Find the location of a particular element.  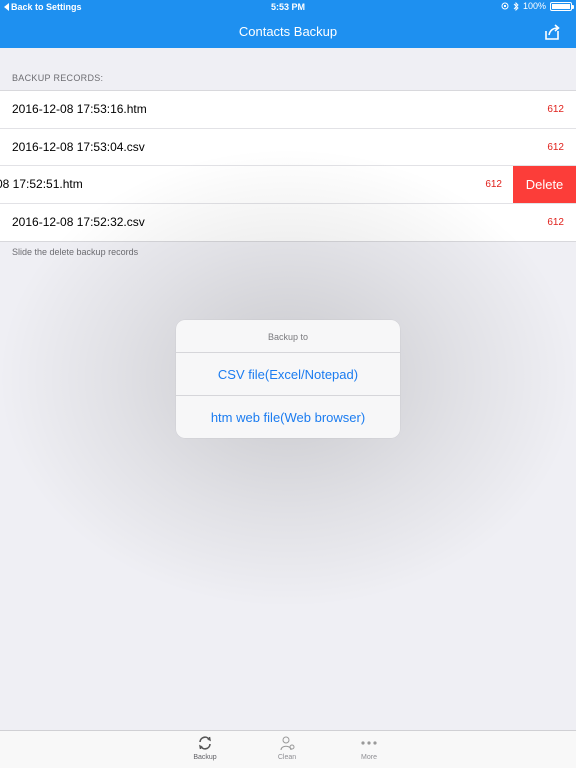

more-dots-icon is located at coordinates (369, 743).